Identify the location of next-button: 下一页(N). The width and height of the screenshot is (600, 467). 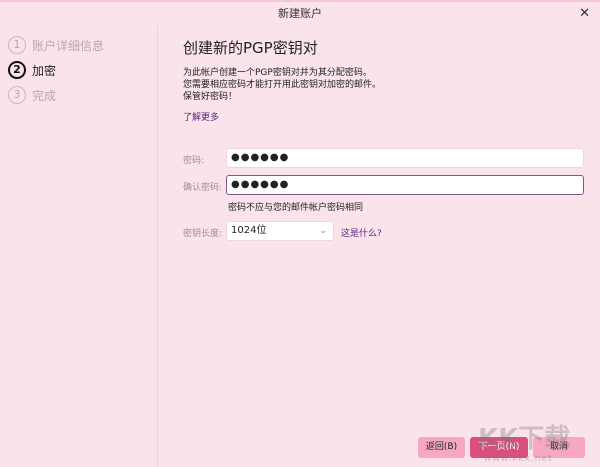
(499, 447).